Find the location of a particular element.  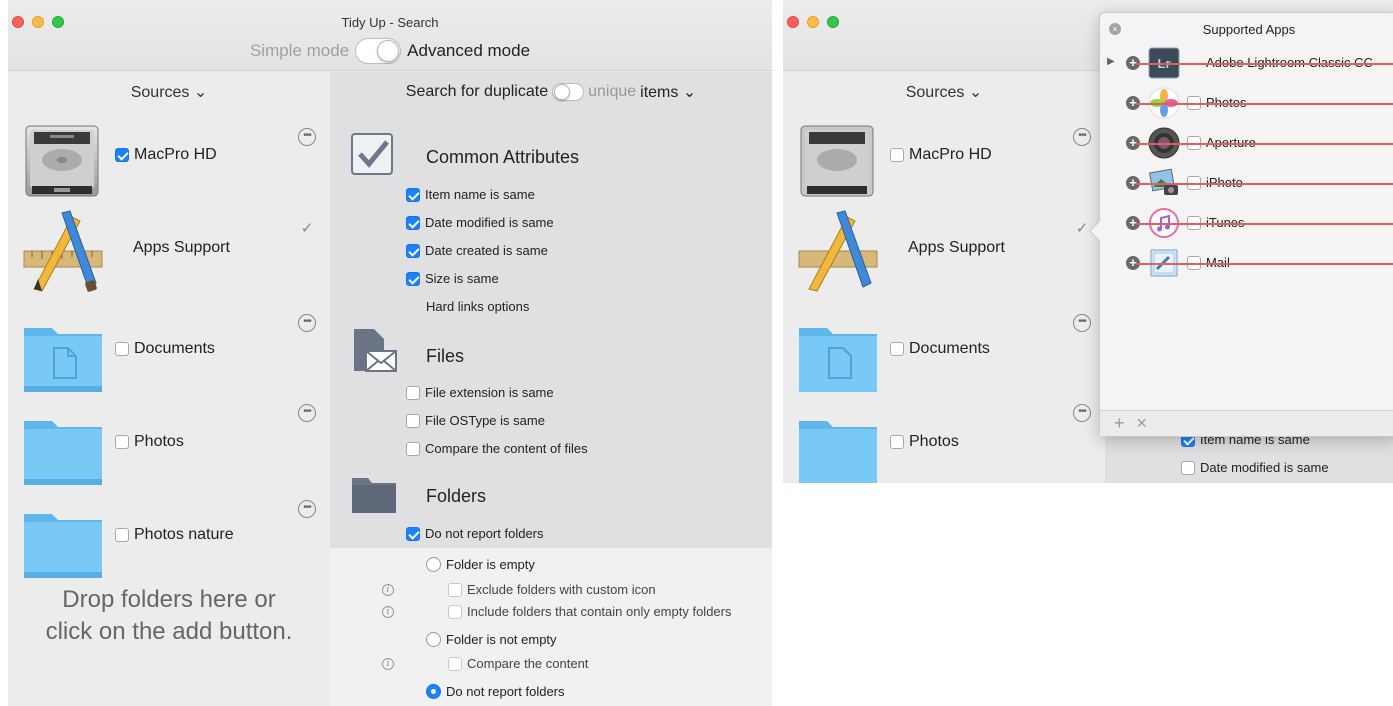

source-item-photos-nature: Photos nature ••• is located at coordinates (169, 539).